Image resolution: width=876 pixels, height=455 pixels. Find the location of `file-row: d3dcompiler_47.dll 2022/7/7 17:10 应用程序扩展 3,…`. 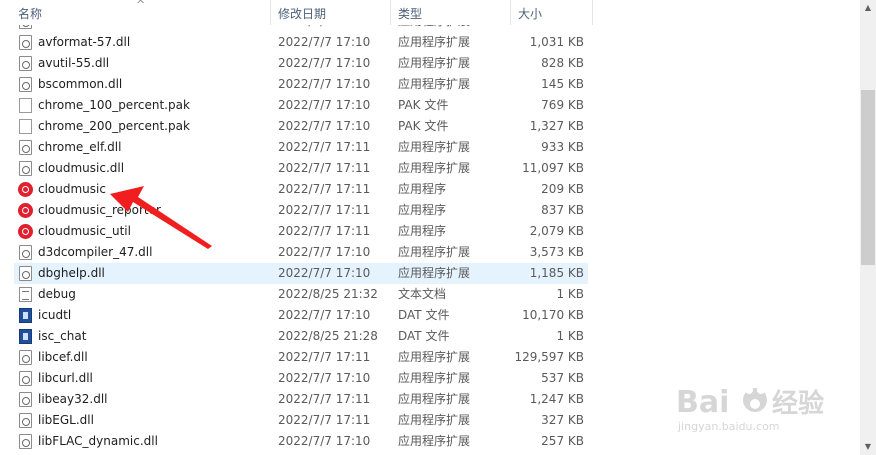

file-row: d3dcompiler_47.dll 2022/7/7 17:10 应用程序扩展 3,… is located at coordinates (301, 252).